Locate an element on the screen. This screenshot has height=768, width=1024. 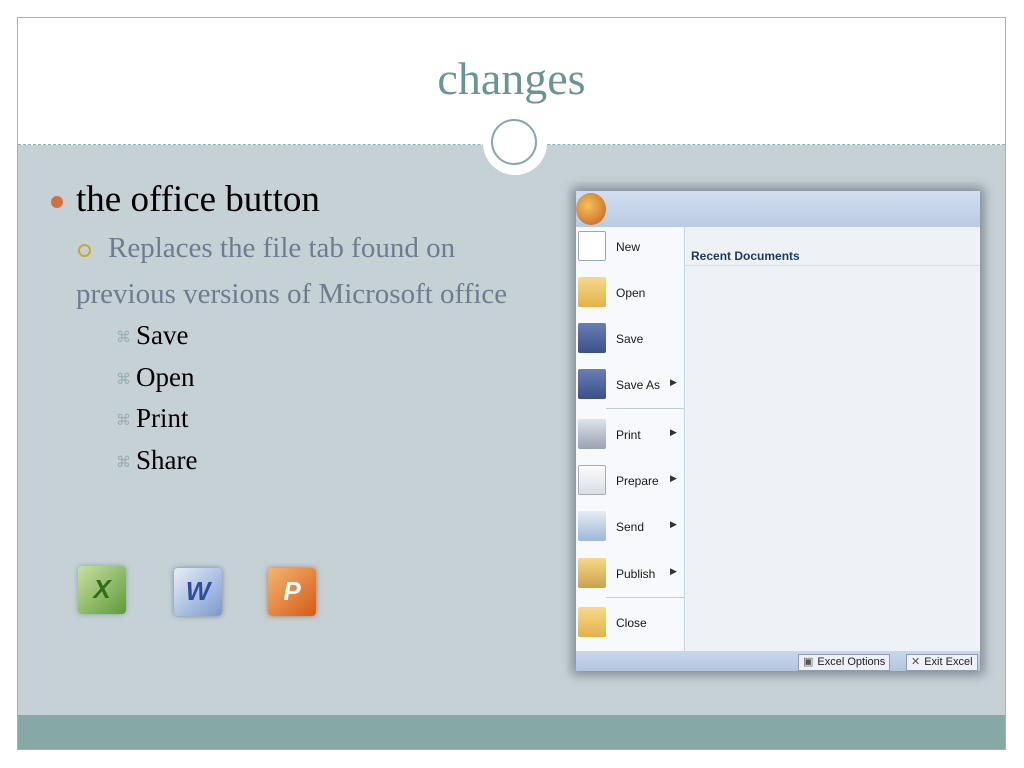
word-icon: W is located at coordinates (198, 592).